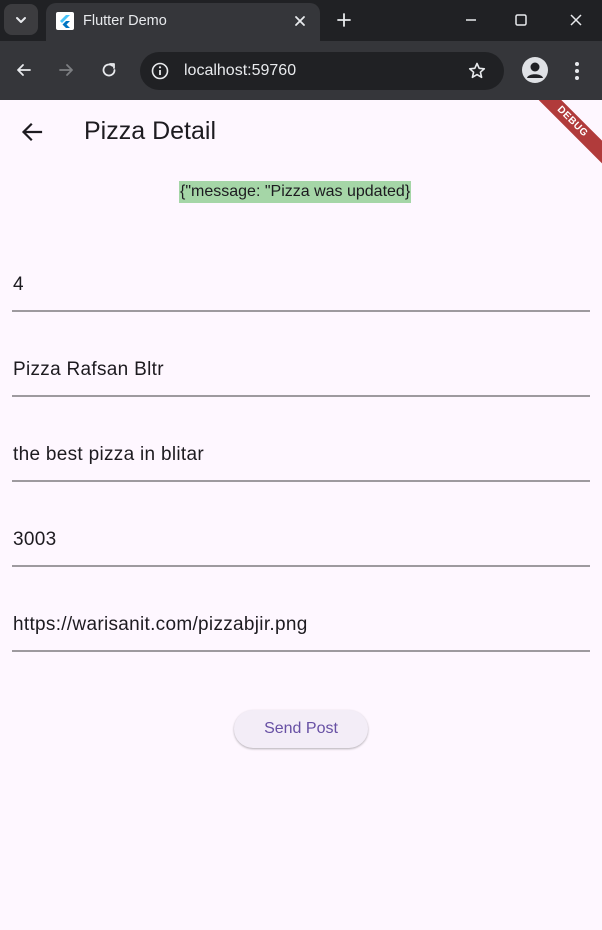 This screenshot has height=930, width=602. Describe the element at coordinates (301, 132) in the screenshot. I see `app-bar: Pizza Detail` at that location.